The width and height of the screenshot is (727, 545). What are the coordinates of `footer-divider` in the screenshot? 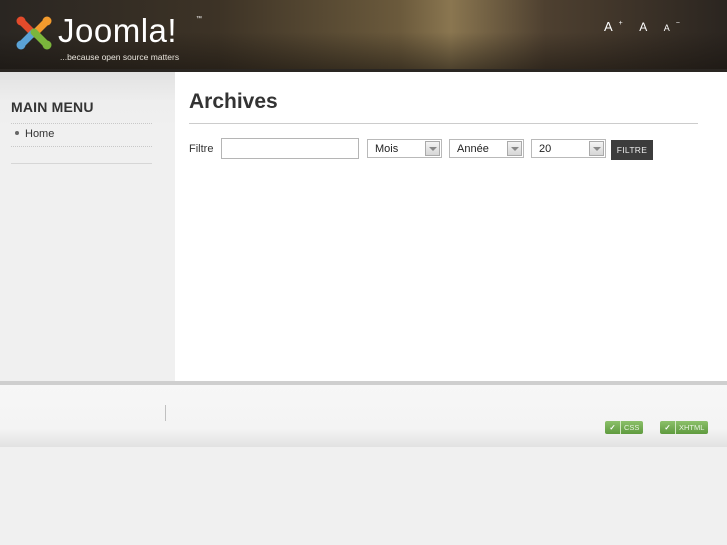 It's located at (165, 413).